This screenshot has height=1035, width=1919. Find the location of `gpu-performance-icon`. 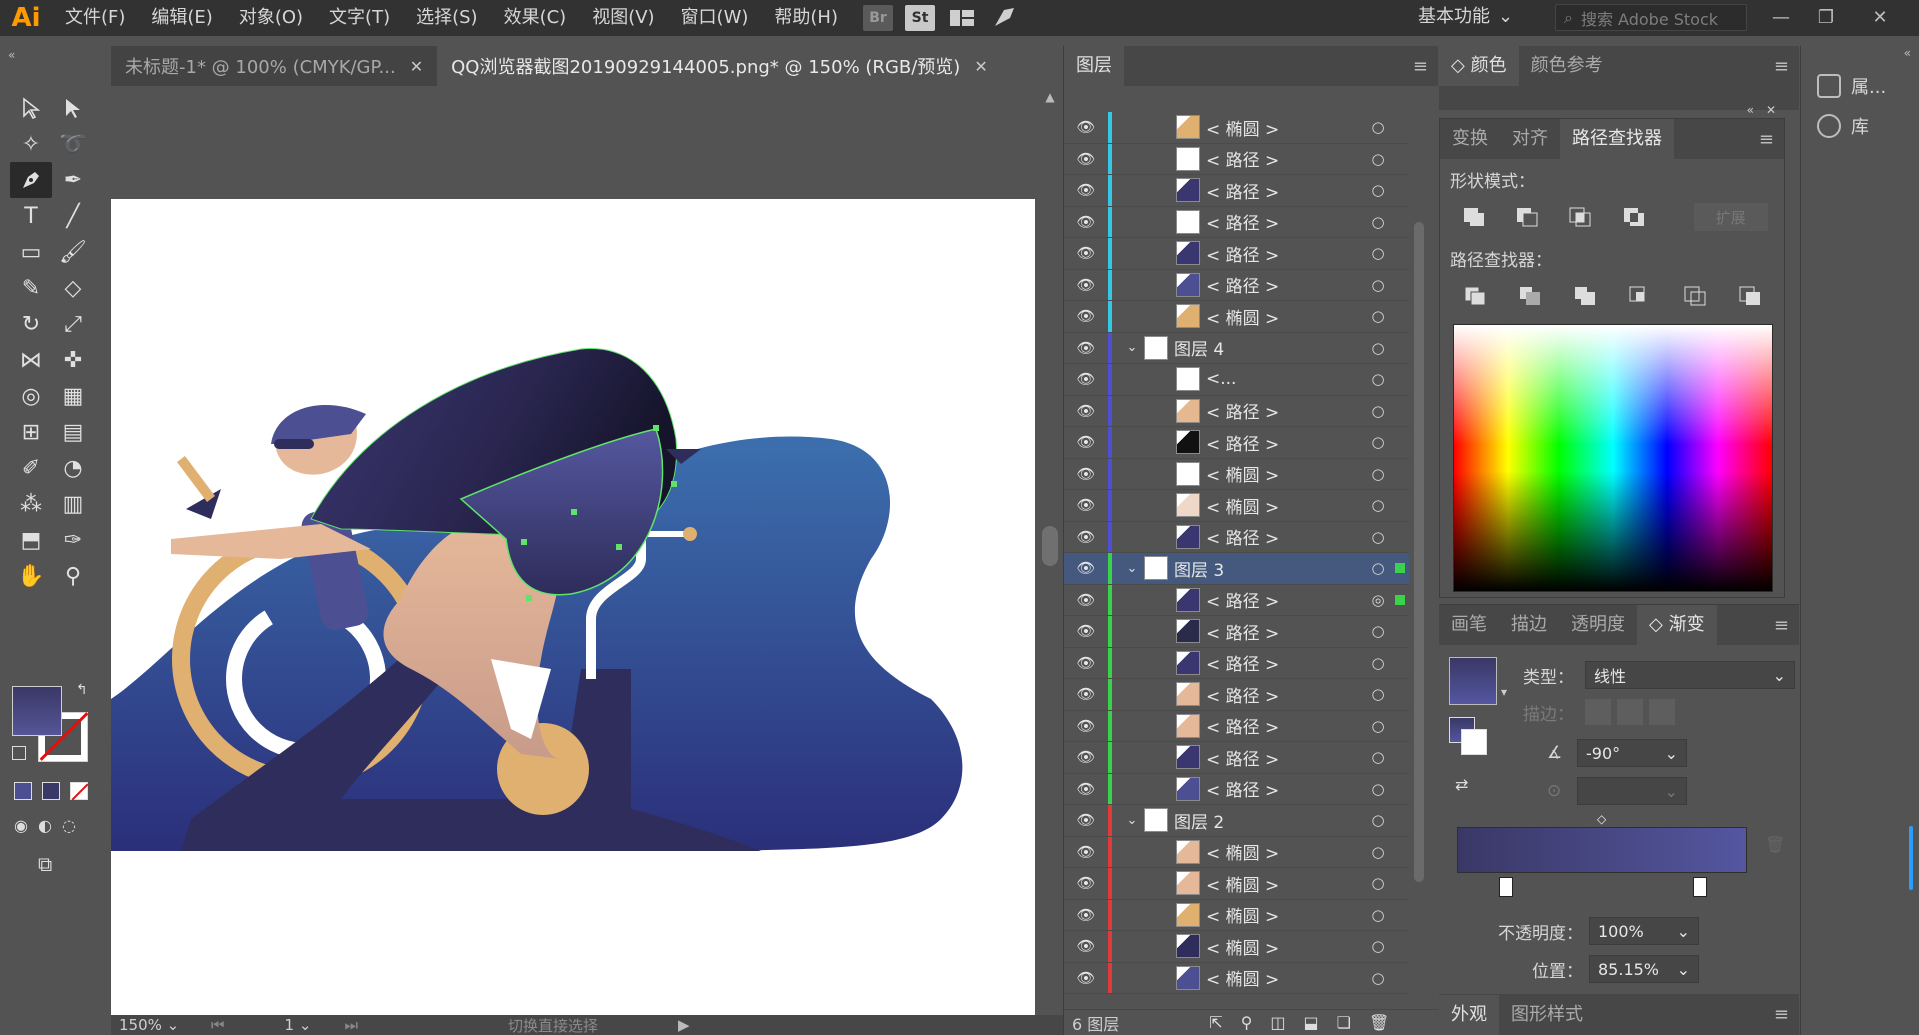

gpu-performance-icon is located at coordinates (1004, 18).